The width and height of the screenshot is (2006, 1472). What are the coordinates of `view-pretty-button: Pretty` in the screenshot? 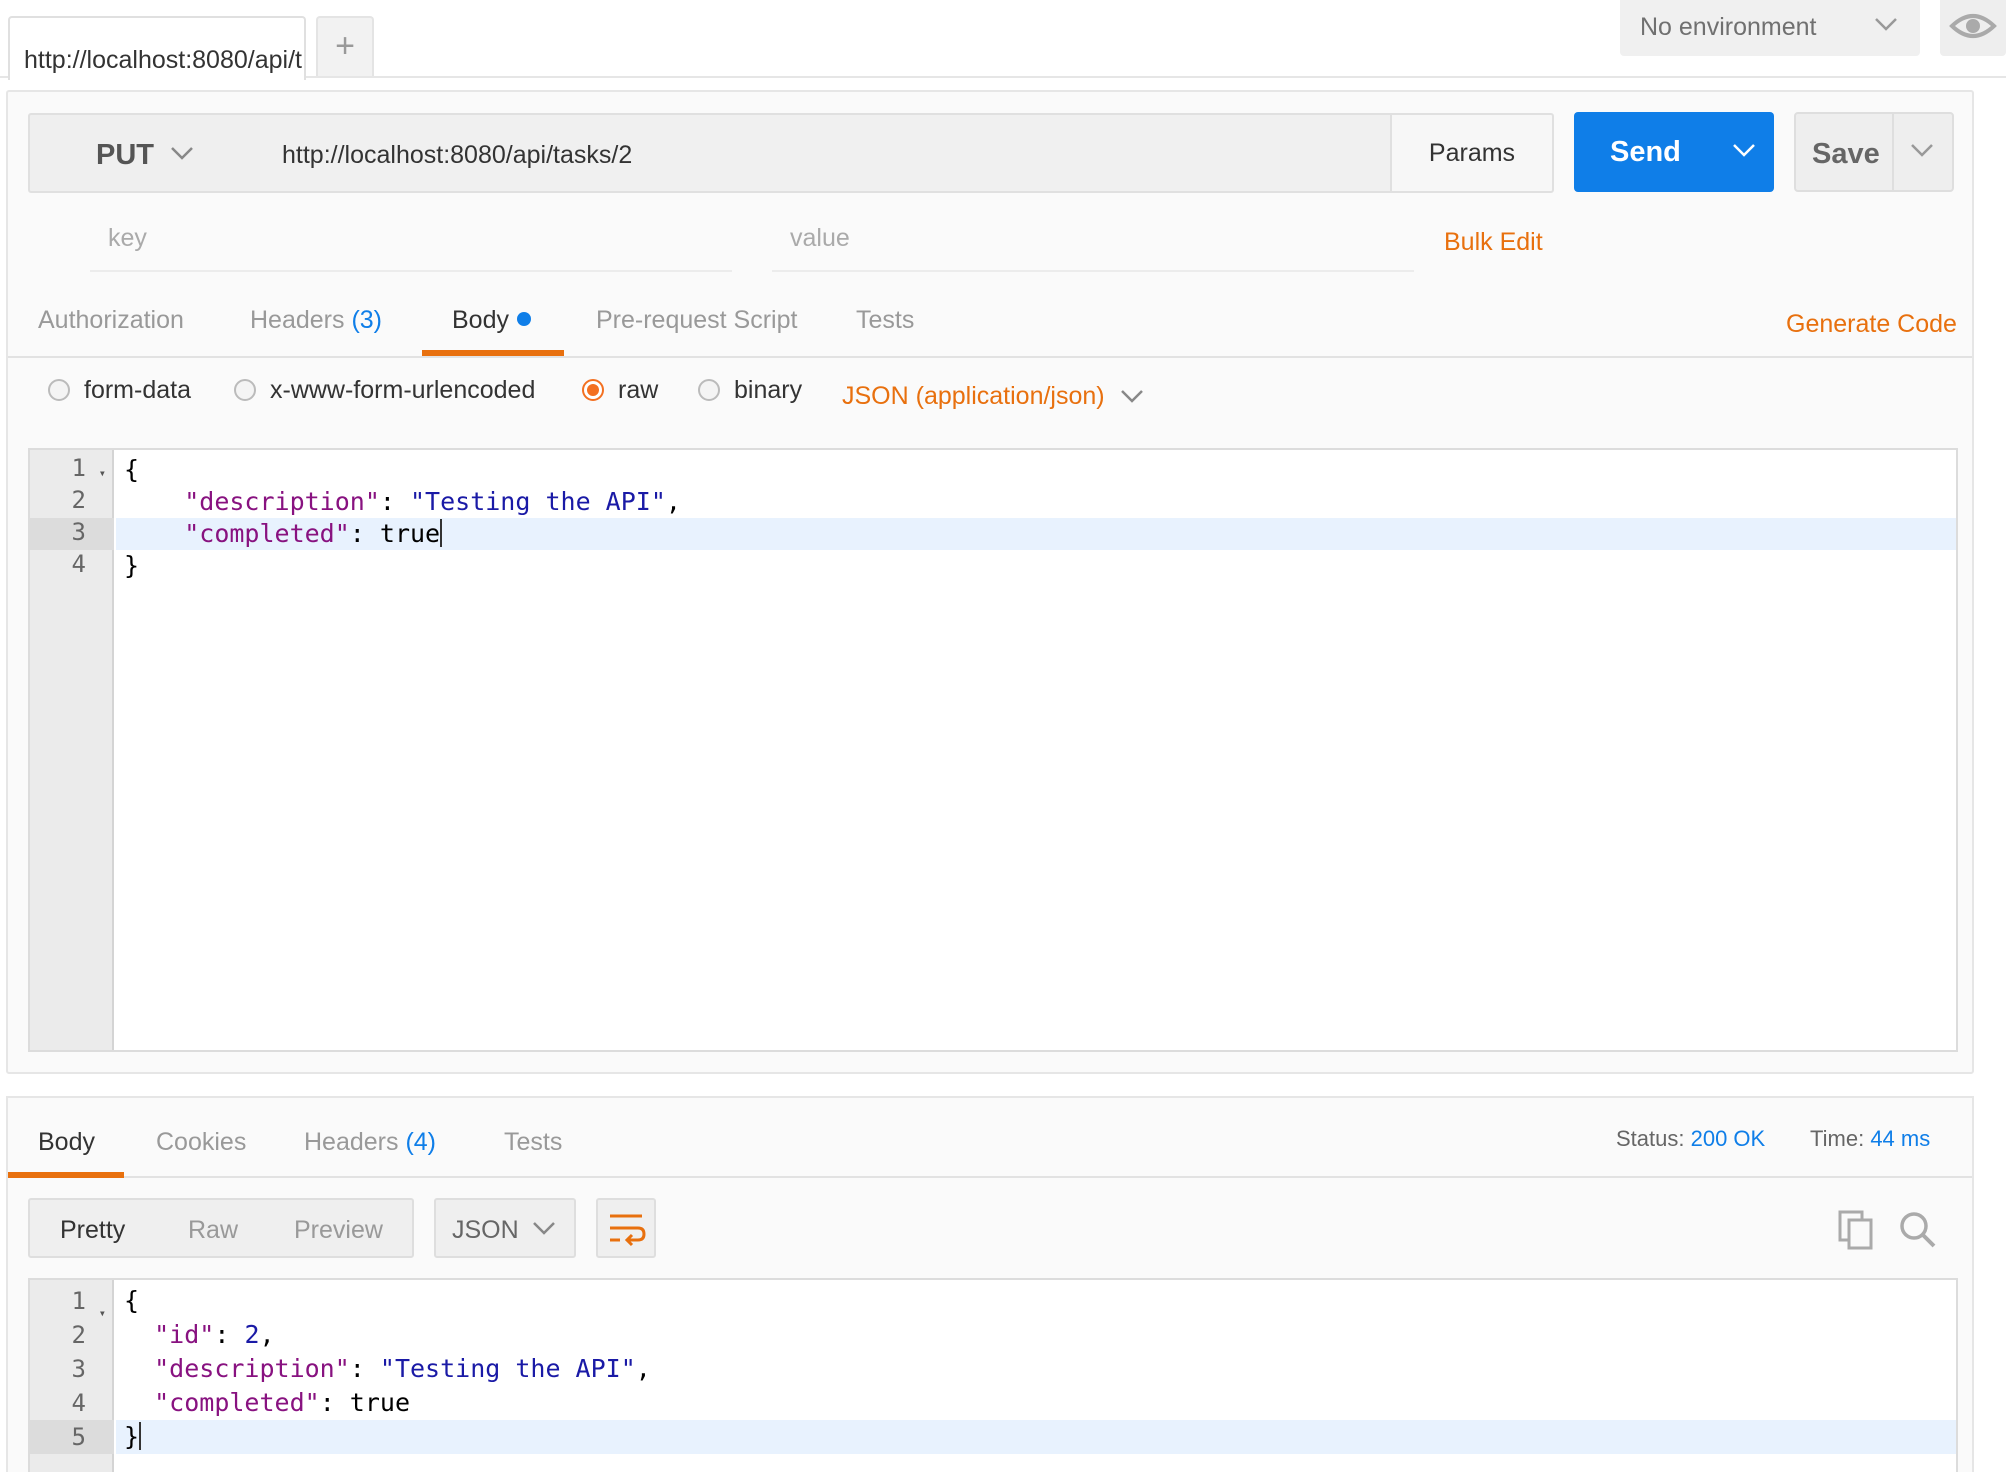 It's located at (92, 1230).